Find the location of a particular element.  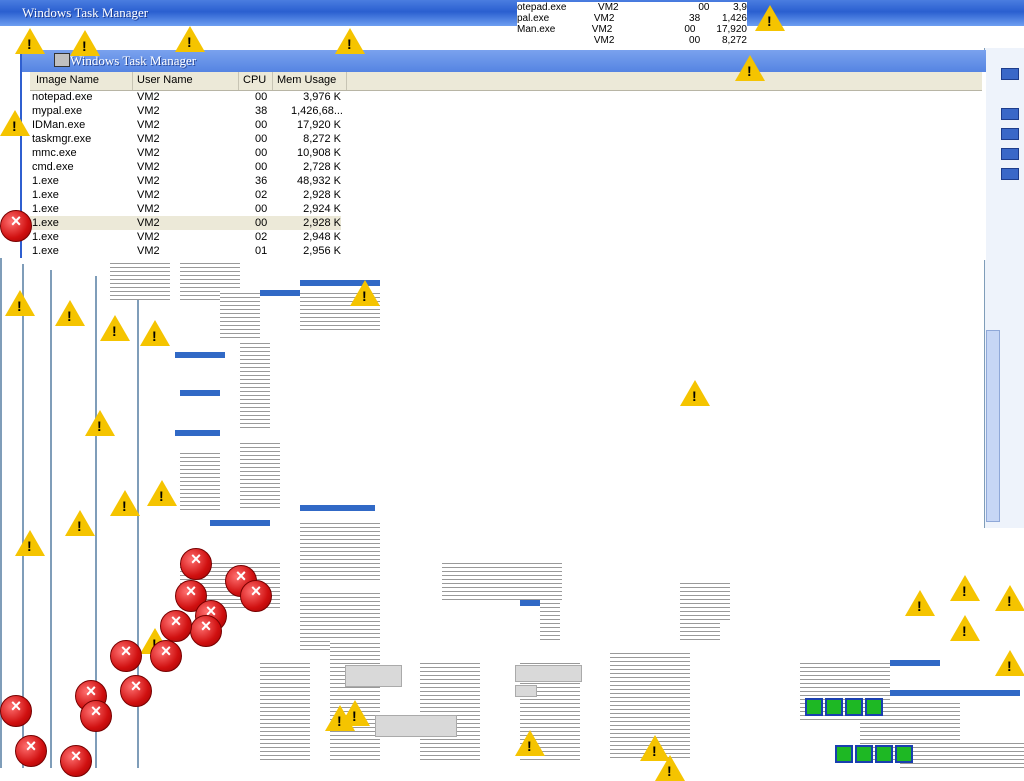

process-row: 1.exe VM2 00 2,928 K is located at coordinates (185, 223).